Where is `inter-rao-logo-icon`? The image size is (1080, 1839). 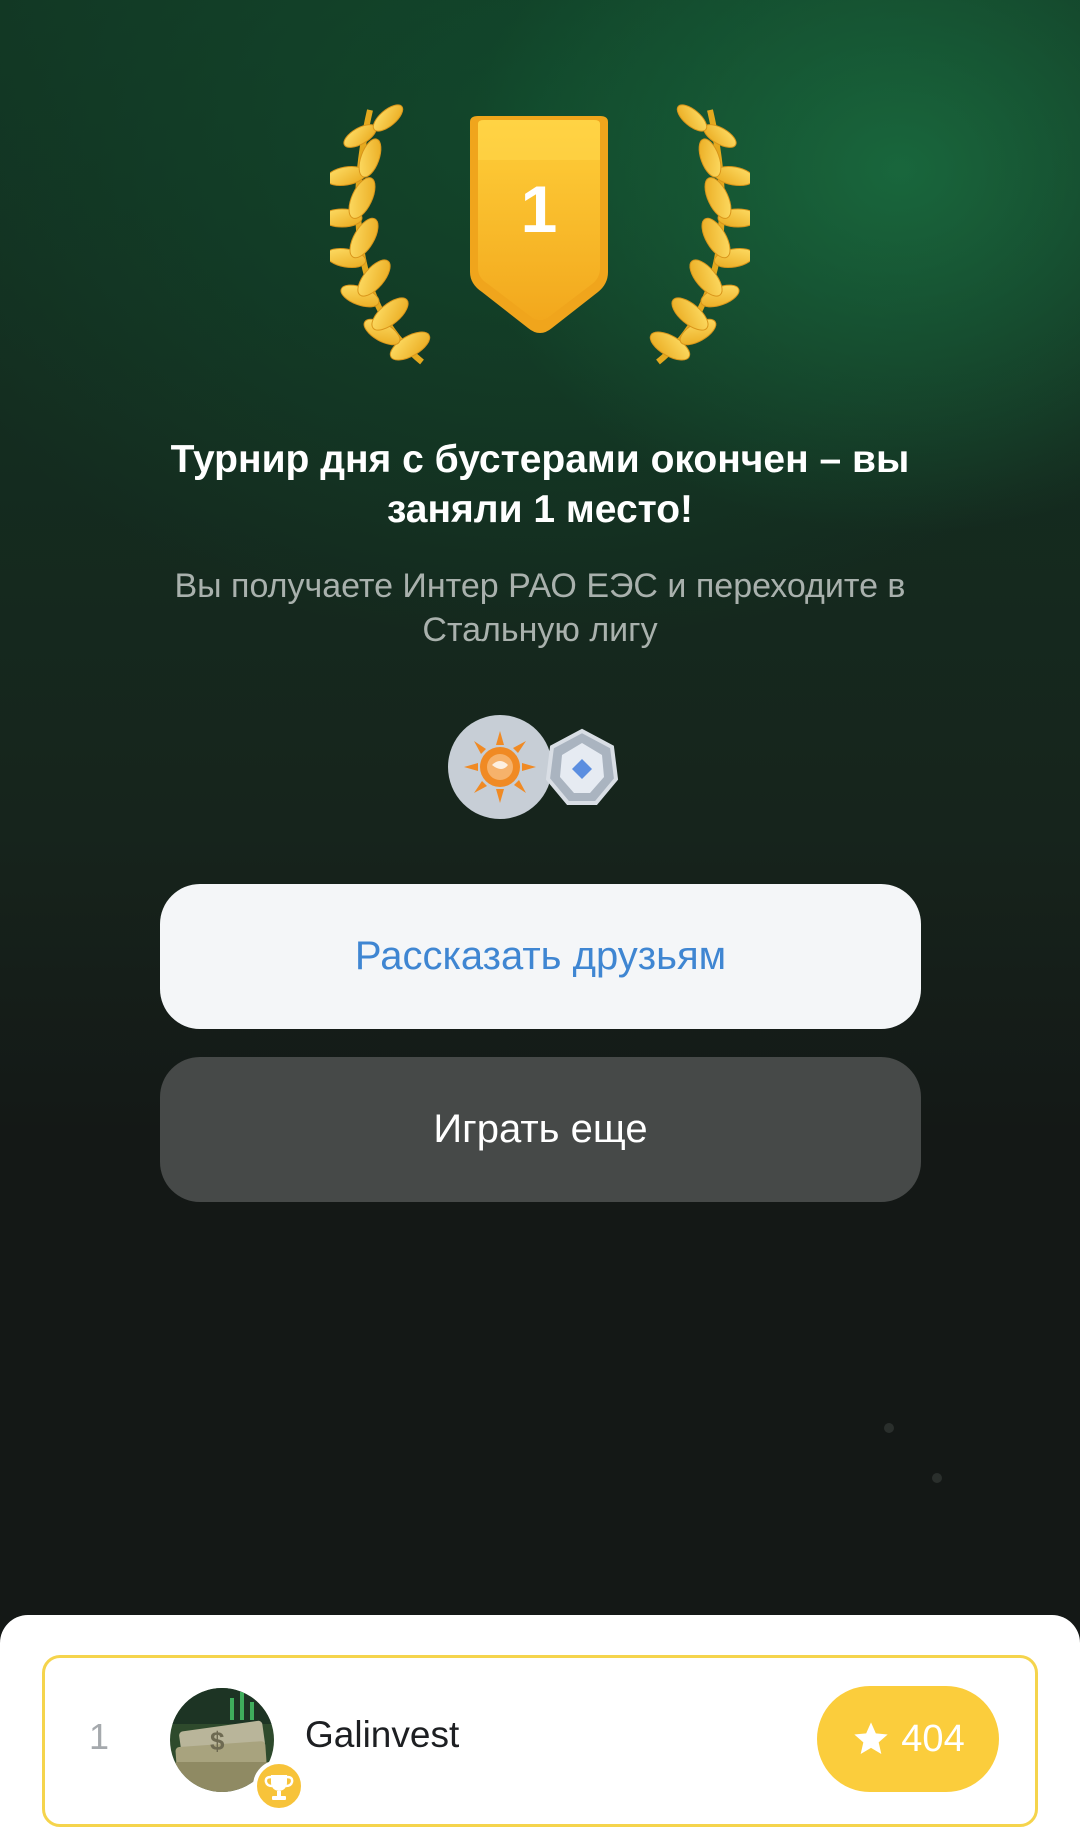 inter-rao-logo-icon is located at coordinates (500, 767).